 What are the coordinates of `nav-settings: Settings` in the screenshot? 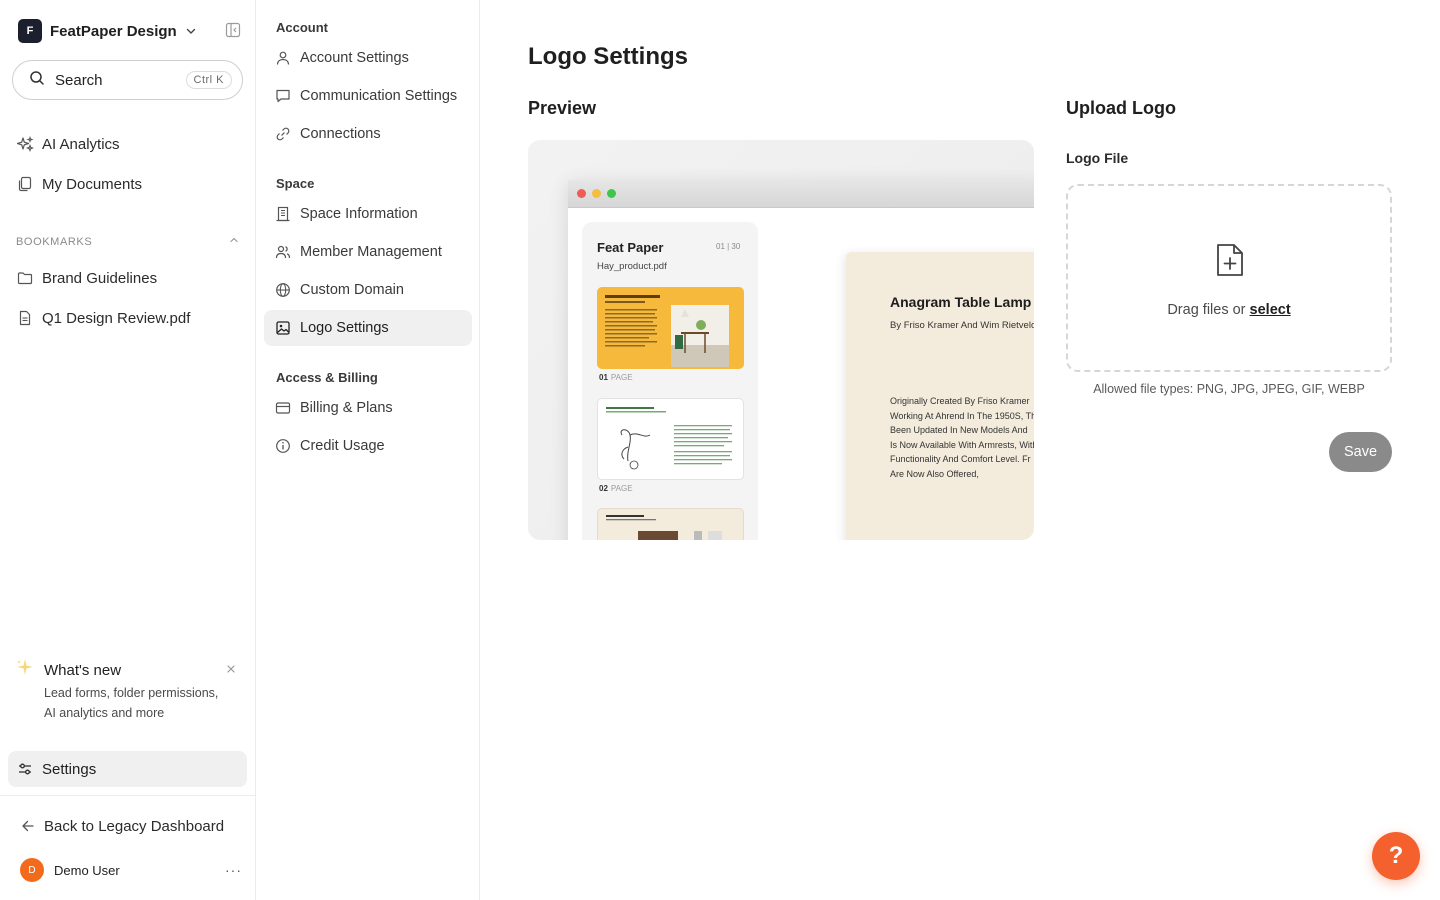 It's located at (127, 769).